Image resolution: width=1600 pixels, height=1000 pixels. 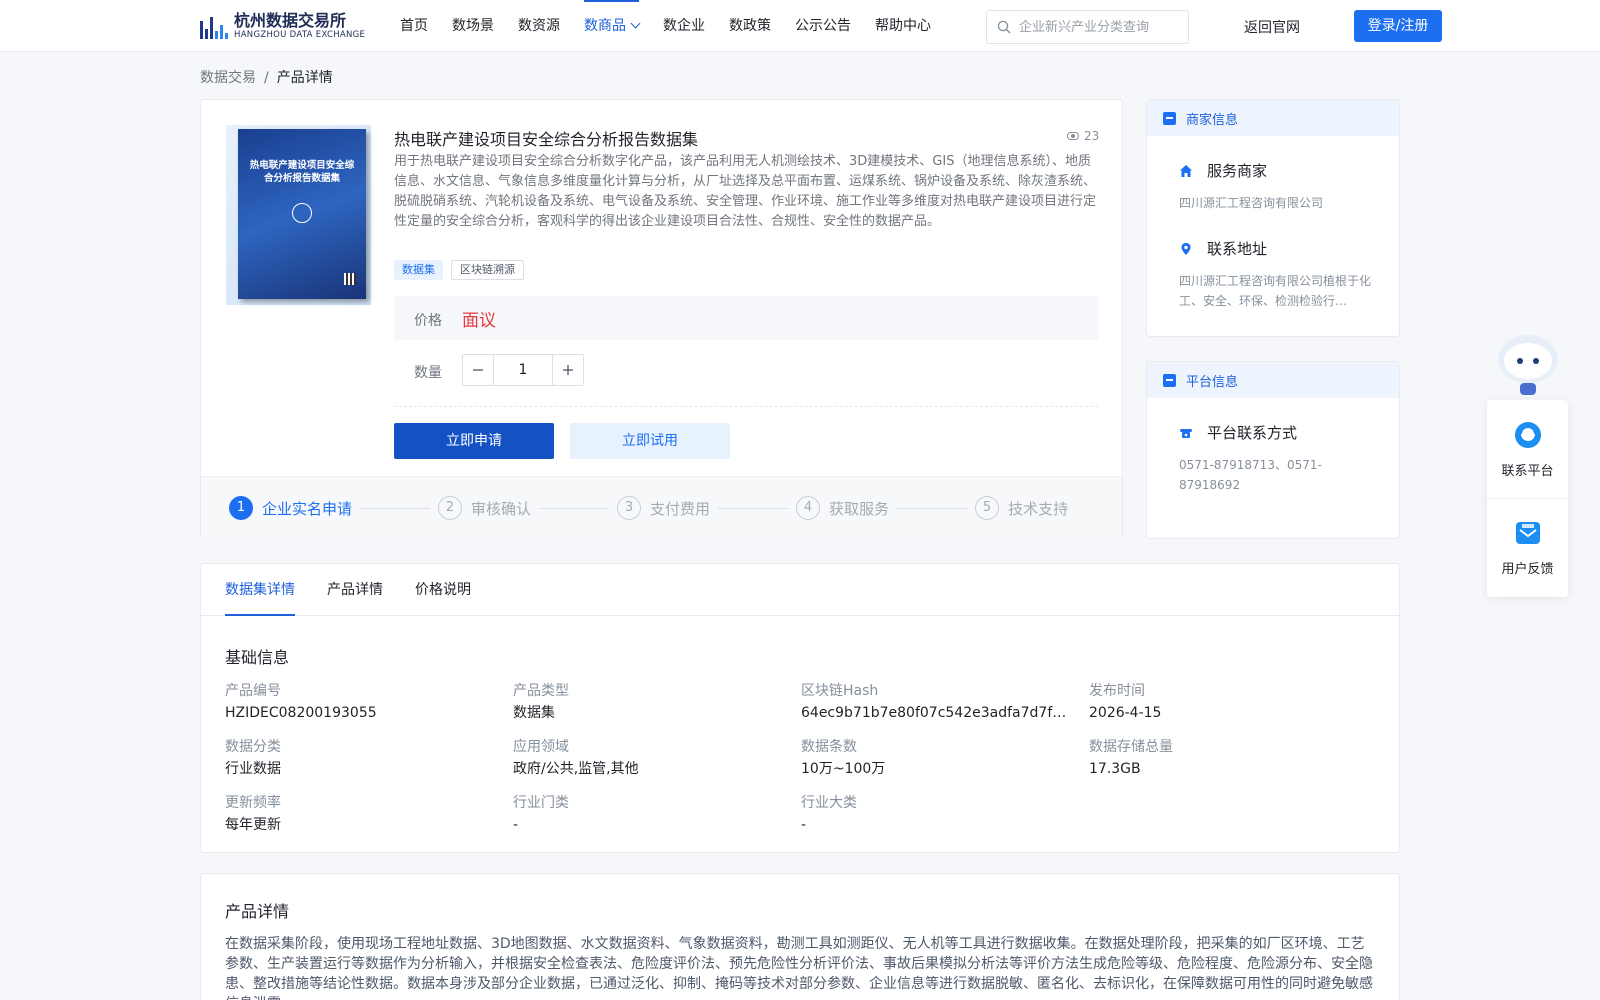 I want to click on mail-feedback-icon, so click(x=1527, y=533).